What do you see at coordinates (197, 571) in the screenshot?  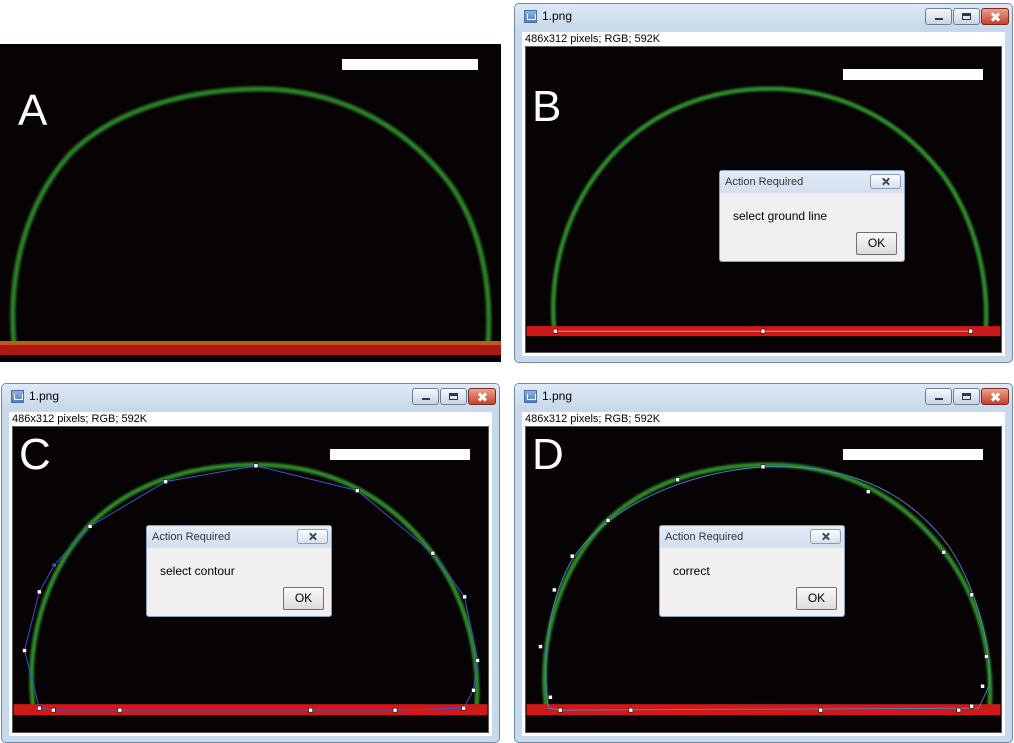 I see `dialog-message: select contour` at bounding box center [197, 571].